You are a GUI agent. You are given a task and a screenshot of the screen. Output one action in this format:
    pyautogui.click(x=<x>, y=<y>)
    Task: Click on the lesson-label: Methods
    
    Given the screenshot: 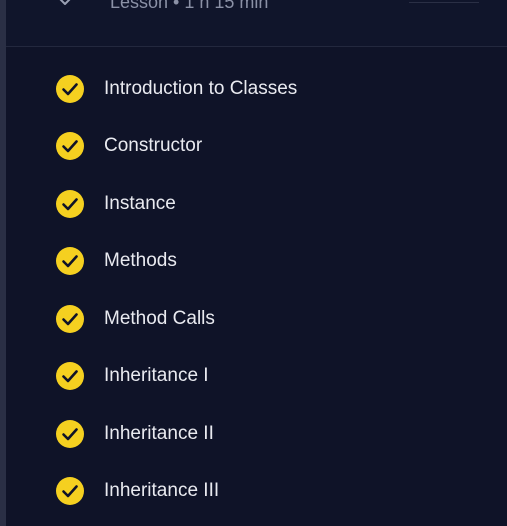 What is the action you would take?
    pyautogui.click(x=140, y=261)
    